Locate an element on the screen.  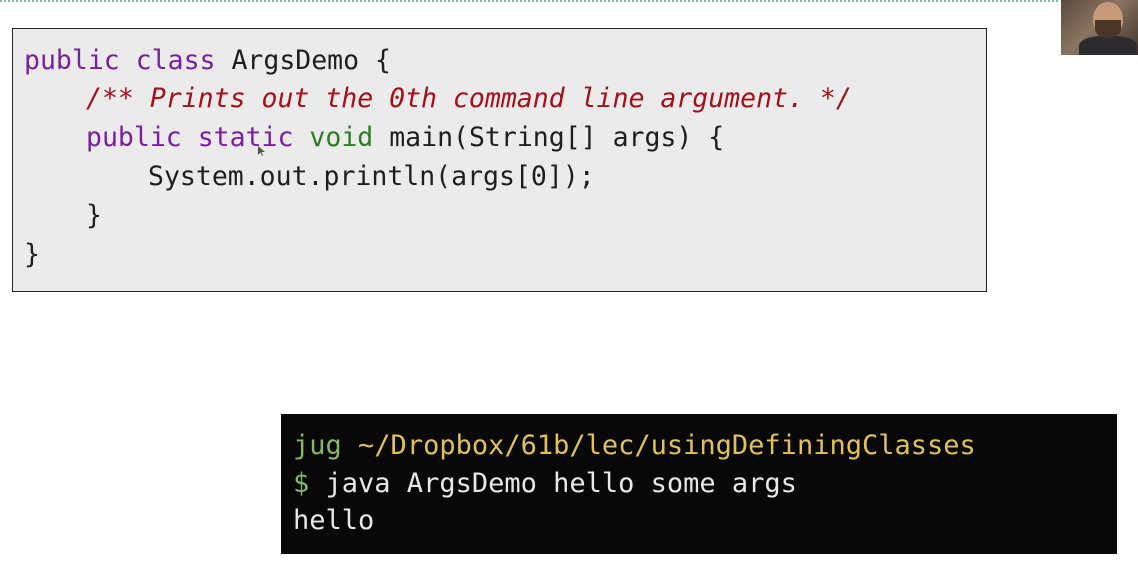
code-line-5: } is located at coordinates (94, 216).